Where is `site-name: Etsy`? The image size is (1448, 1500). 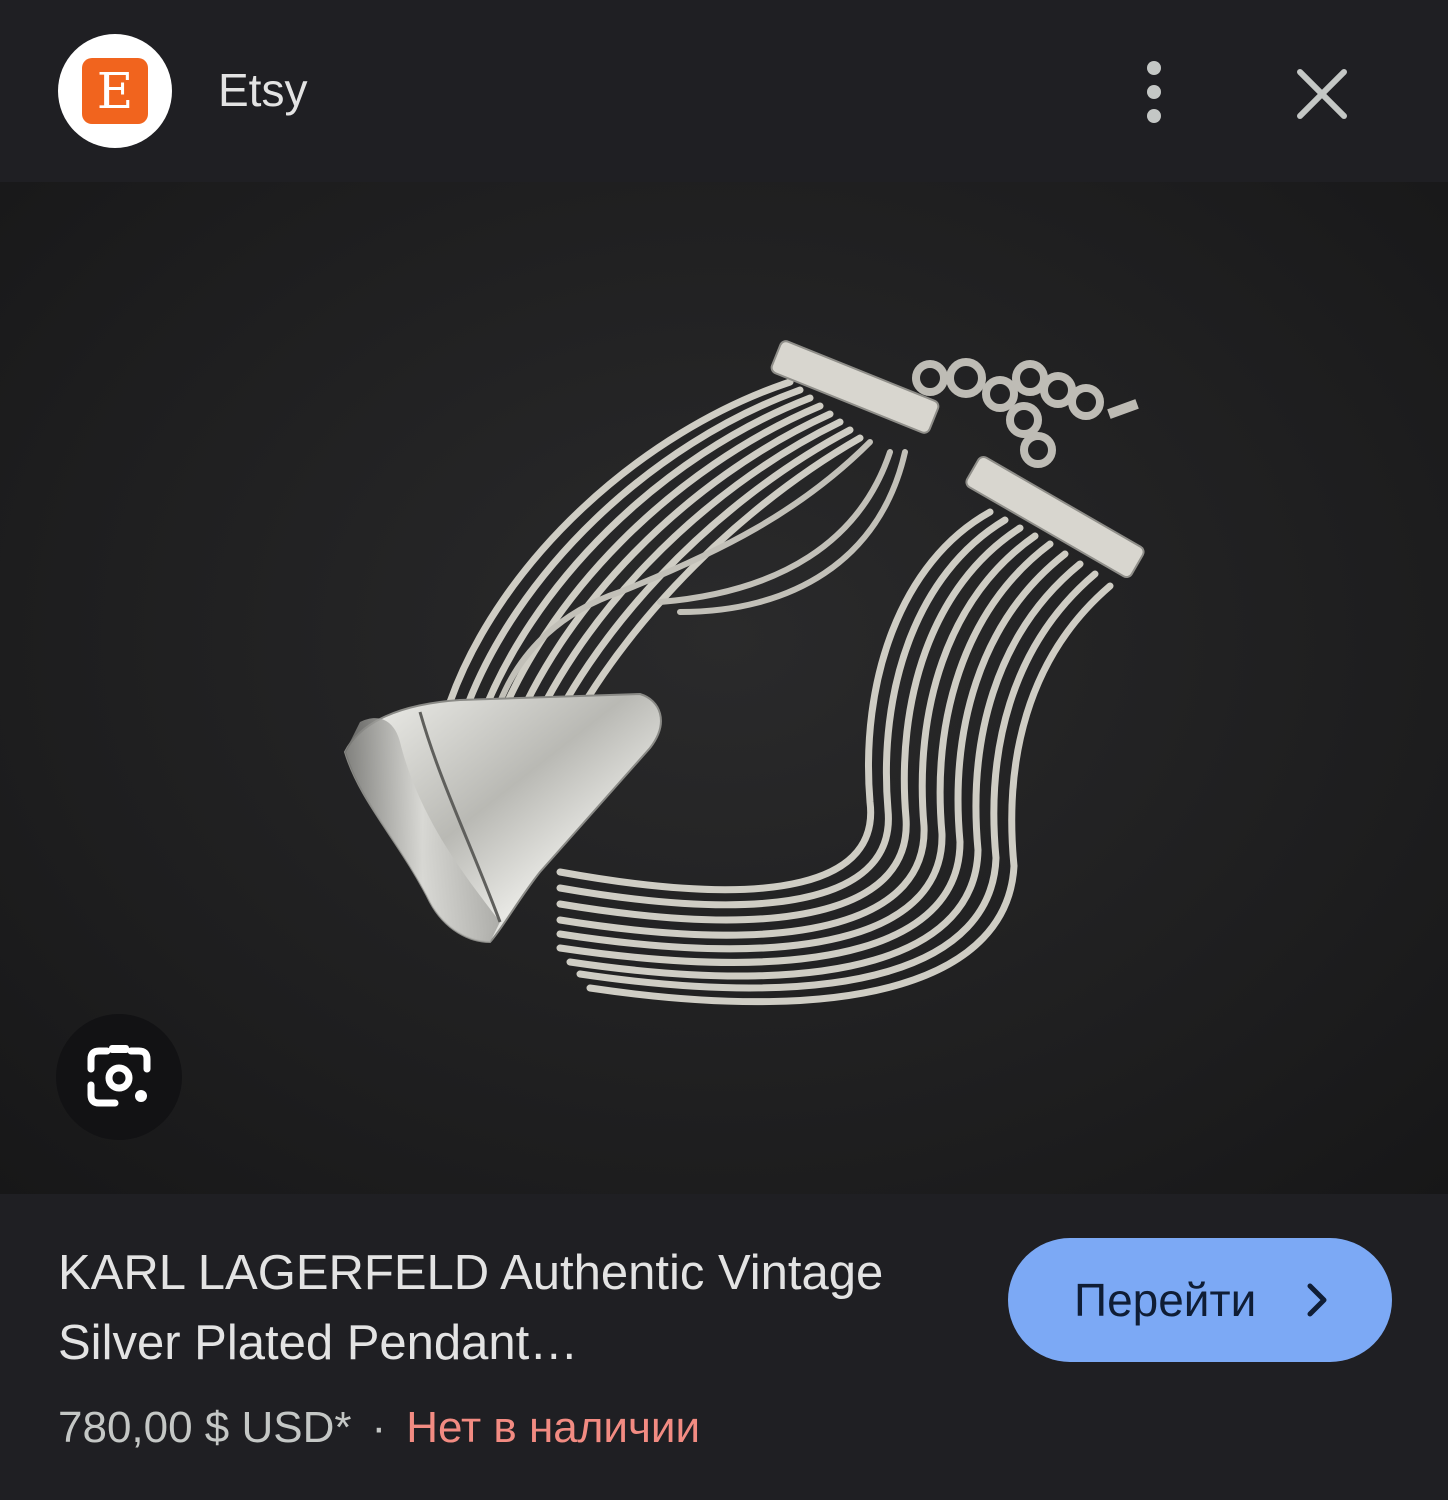 site-name: Etsy is located at coordinates (262, 90).